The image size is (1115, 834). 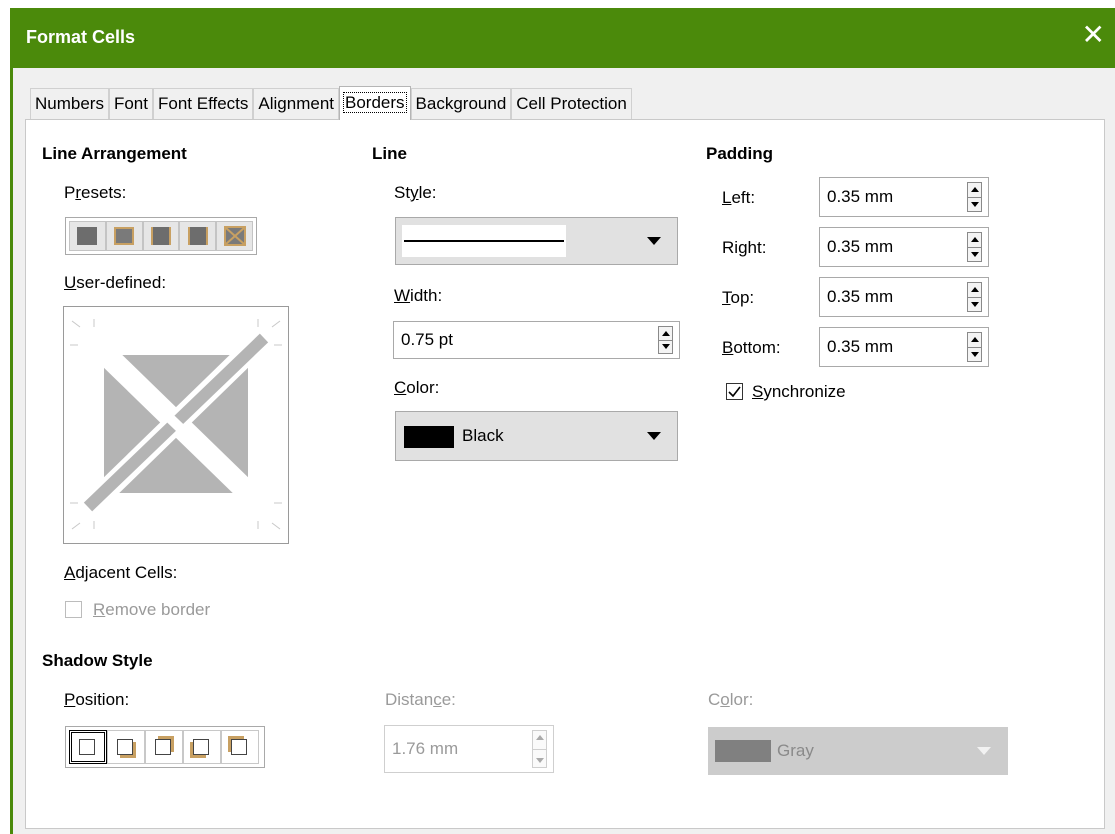 What do you see at coordinates (483, 435) in the screenshot?
I see `line-color-value: Black` at bounding box center [483, 435].